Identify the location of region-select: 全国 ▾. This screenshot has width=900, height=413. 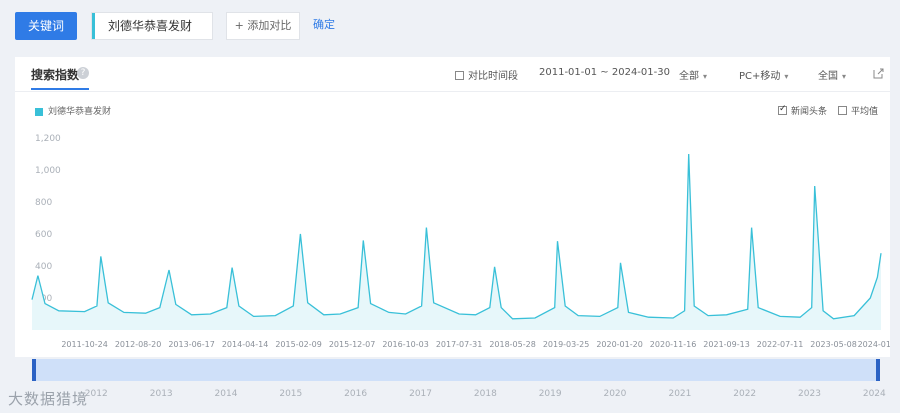
(832, 74).